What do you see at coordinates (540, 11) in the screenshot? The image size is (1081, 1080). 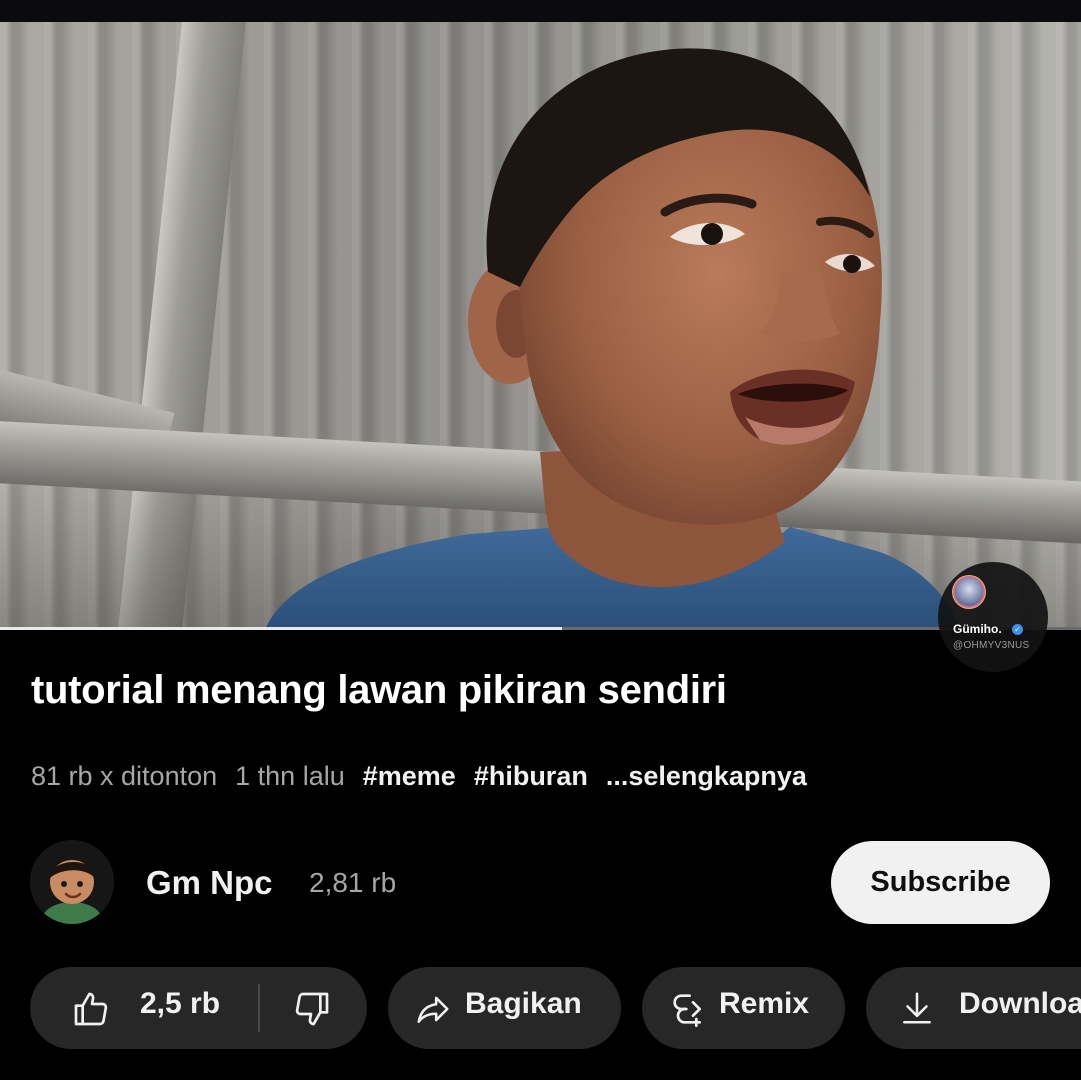 I see `top-status-bar` at bounding box center [540, 11].